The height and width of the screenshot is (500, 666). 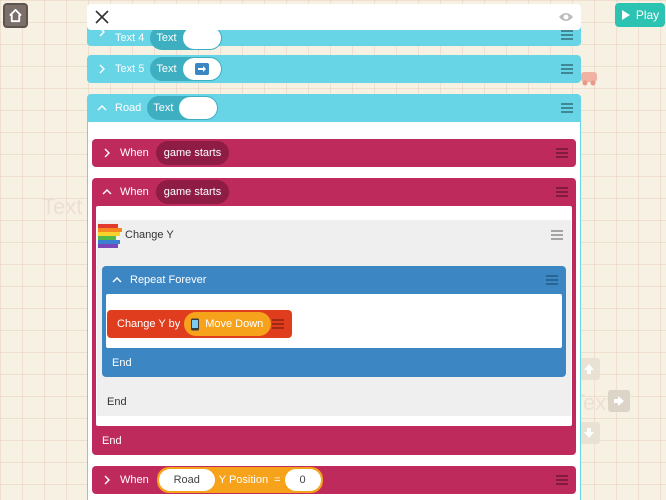 What do you see at coordinates (625, 15) in the screenshot?
I see `play-icon` at bounding box center [625, 15].